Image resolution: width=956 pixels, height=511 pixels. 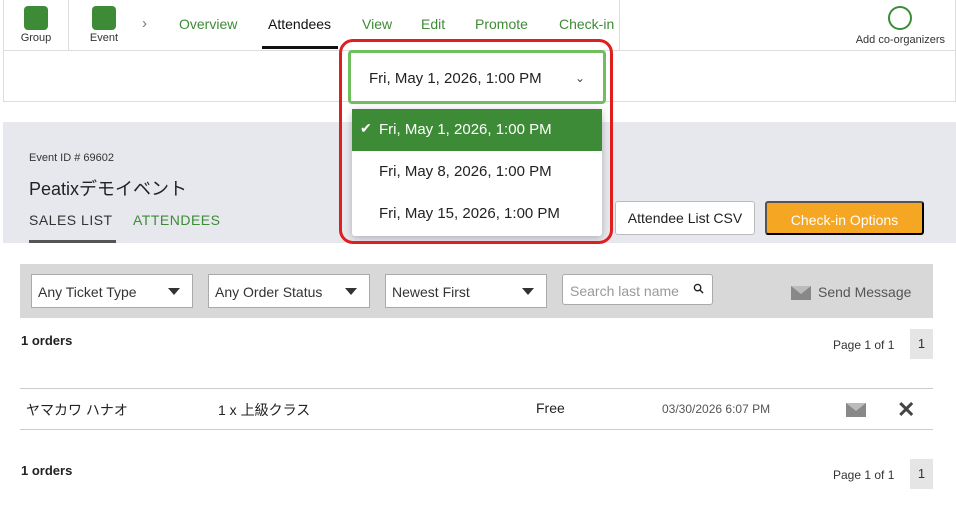 I want to click on tab-attendees: Attendees, so click(x=299, y=24).